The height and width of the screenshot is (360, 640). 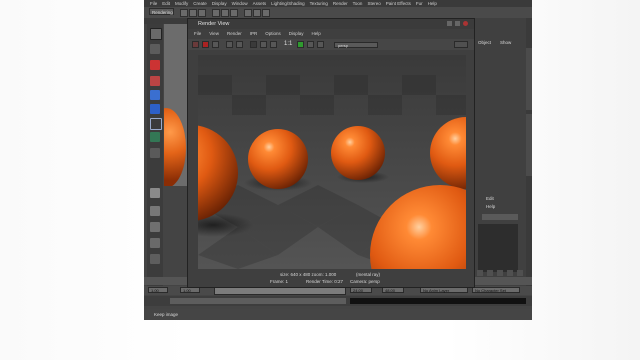 What do you see at coordinates (200, 3) in the screenshot?
I see `menu-create: Create` at bounding box center [200, 3].